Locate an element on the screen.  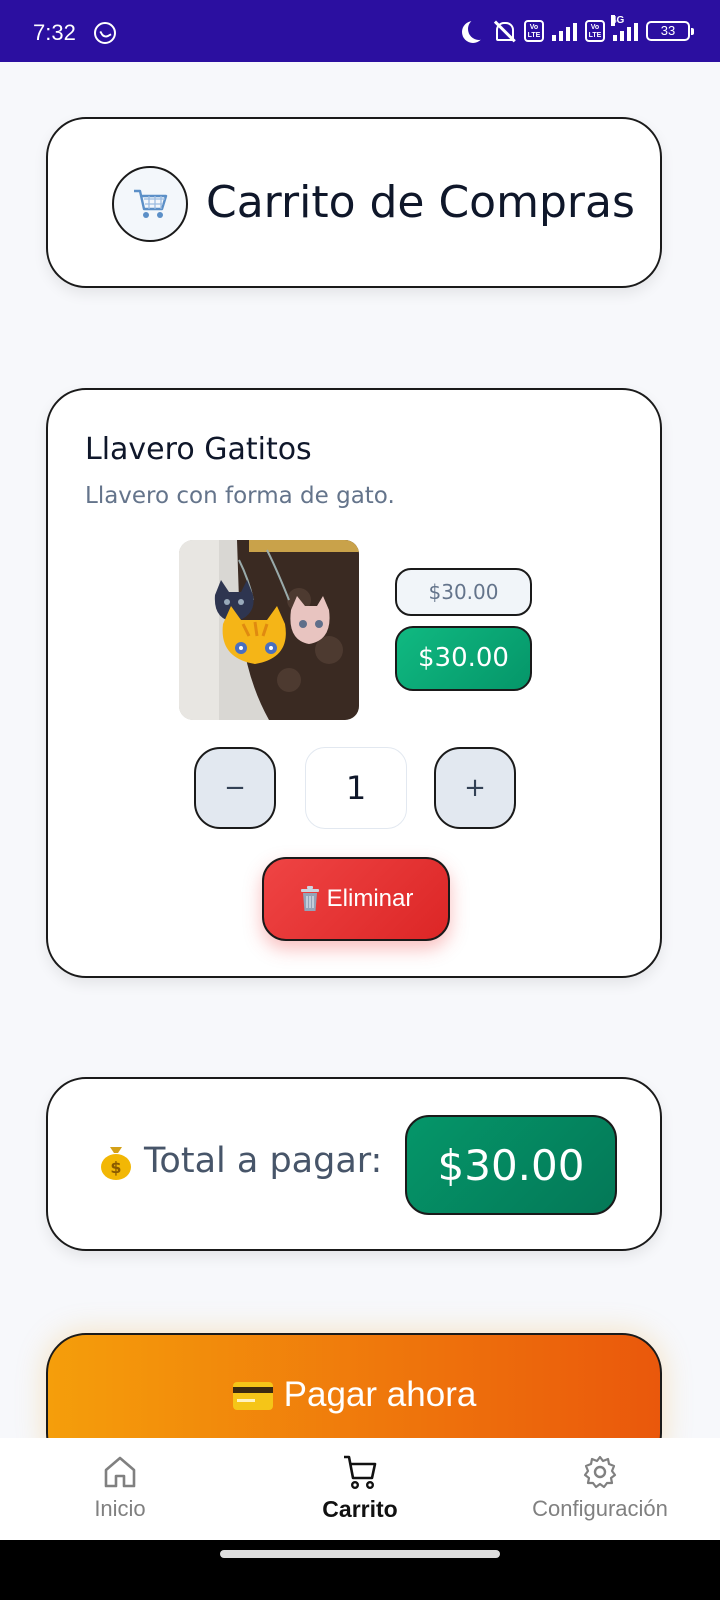
total-amount: $30.00 is located at coordinates (511, 1165).